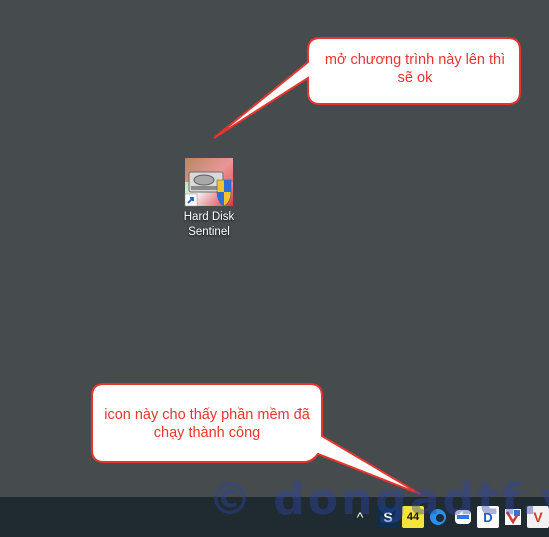  I want to click on callout-text-top: mở chương trình này lên thì sẽ ok, so click(415, 69).